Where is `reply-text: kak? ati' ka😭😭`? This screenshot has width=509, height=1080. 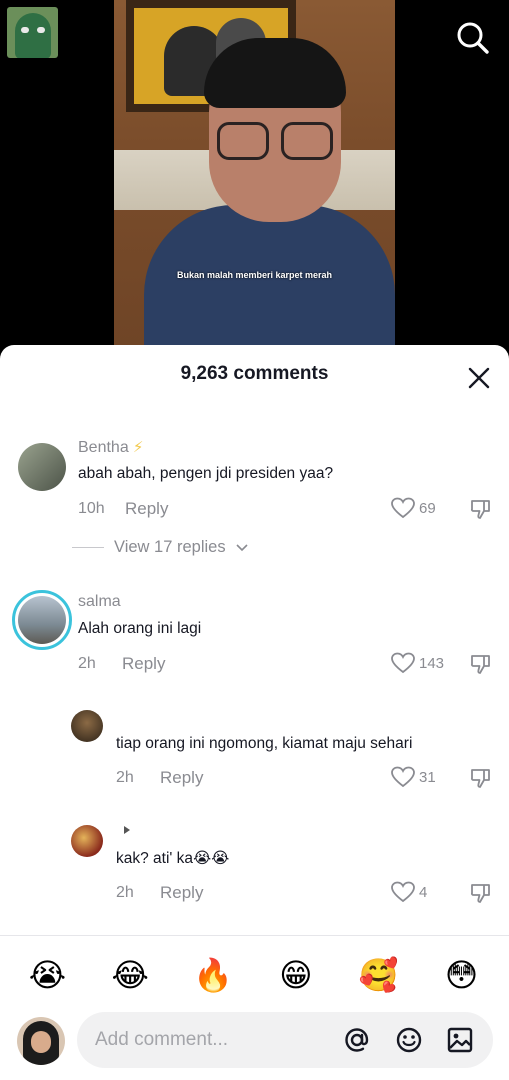 reply-text: kak? ati' ka😭😭 is located at coordinates (173, 858).